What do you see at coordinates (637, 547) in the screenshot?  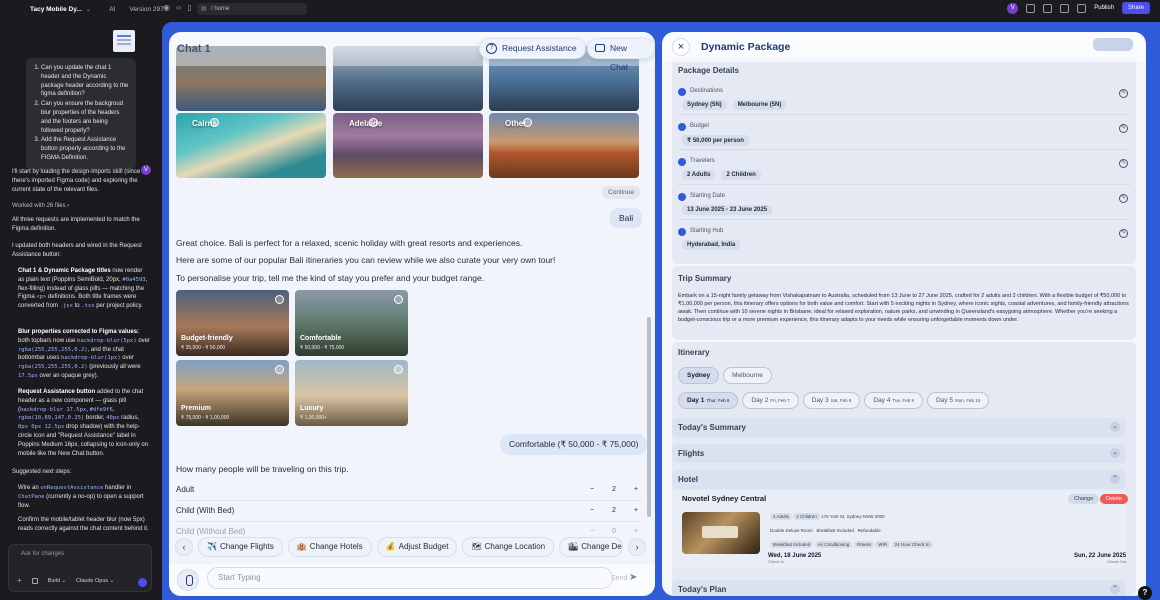 I see `chevron-right-icon: ›` at bounding box center [637, 547].